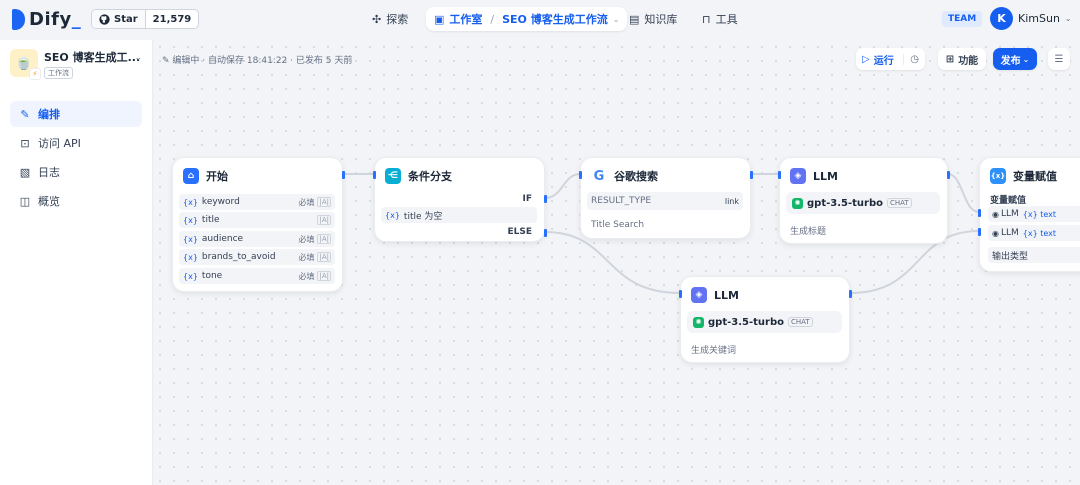 The width and height of the screenshot is (1080, 485). I want to click on overview-icon: ◫, so click(25, 201).